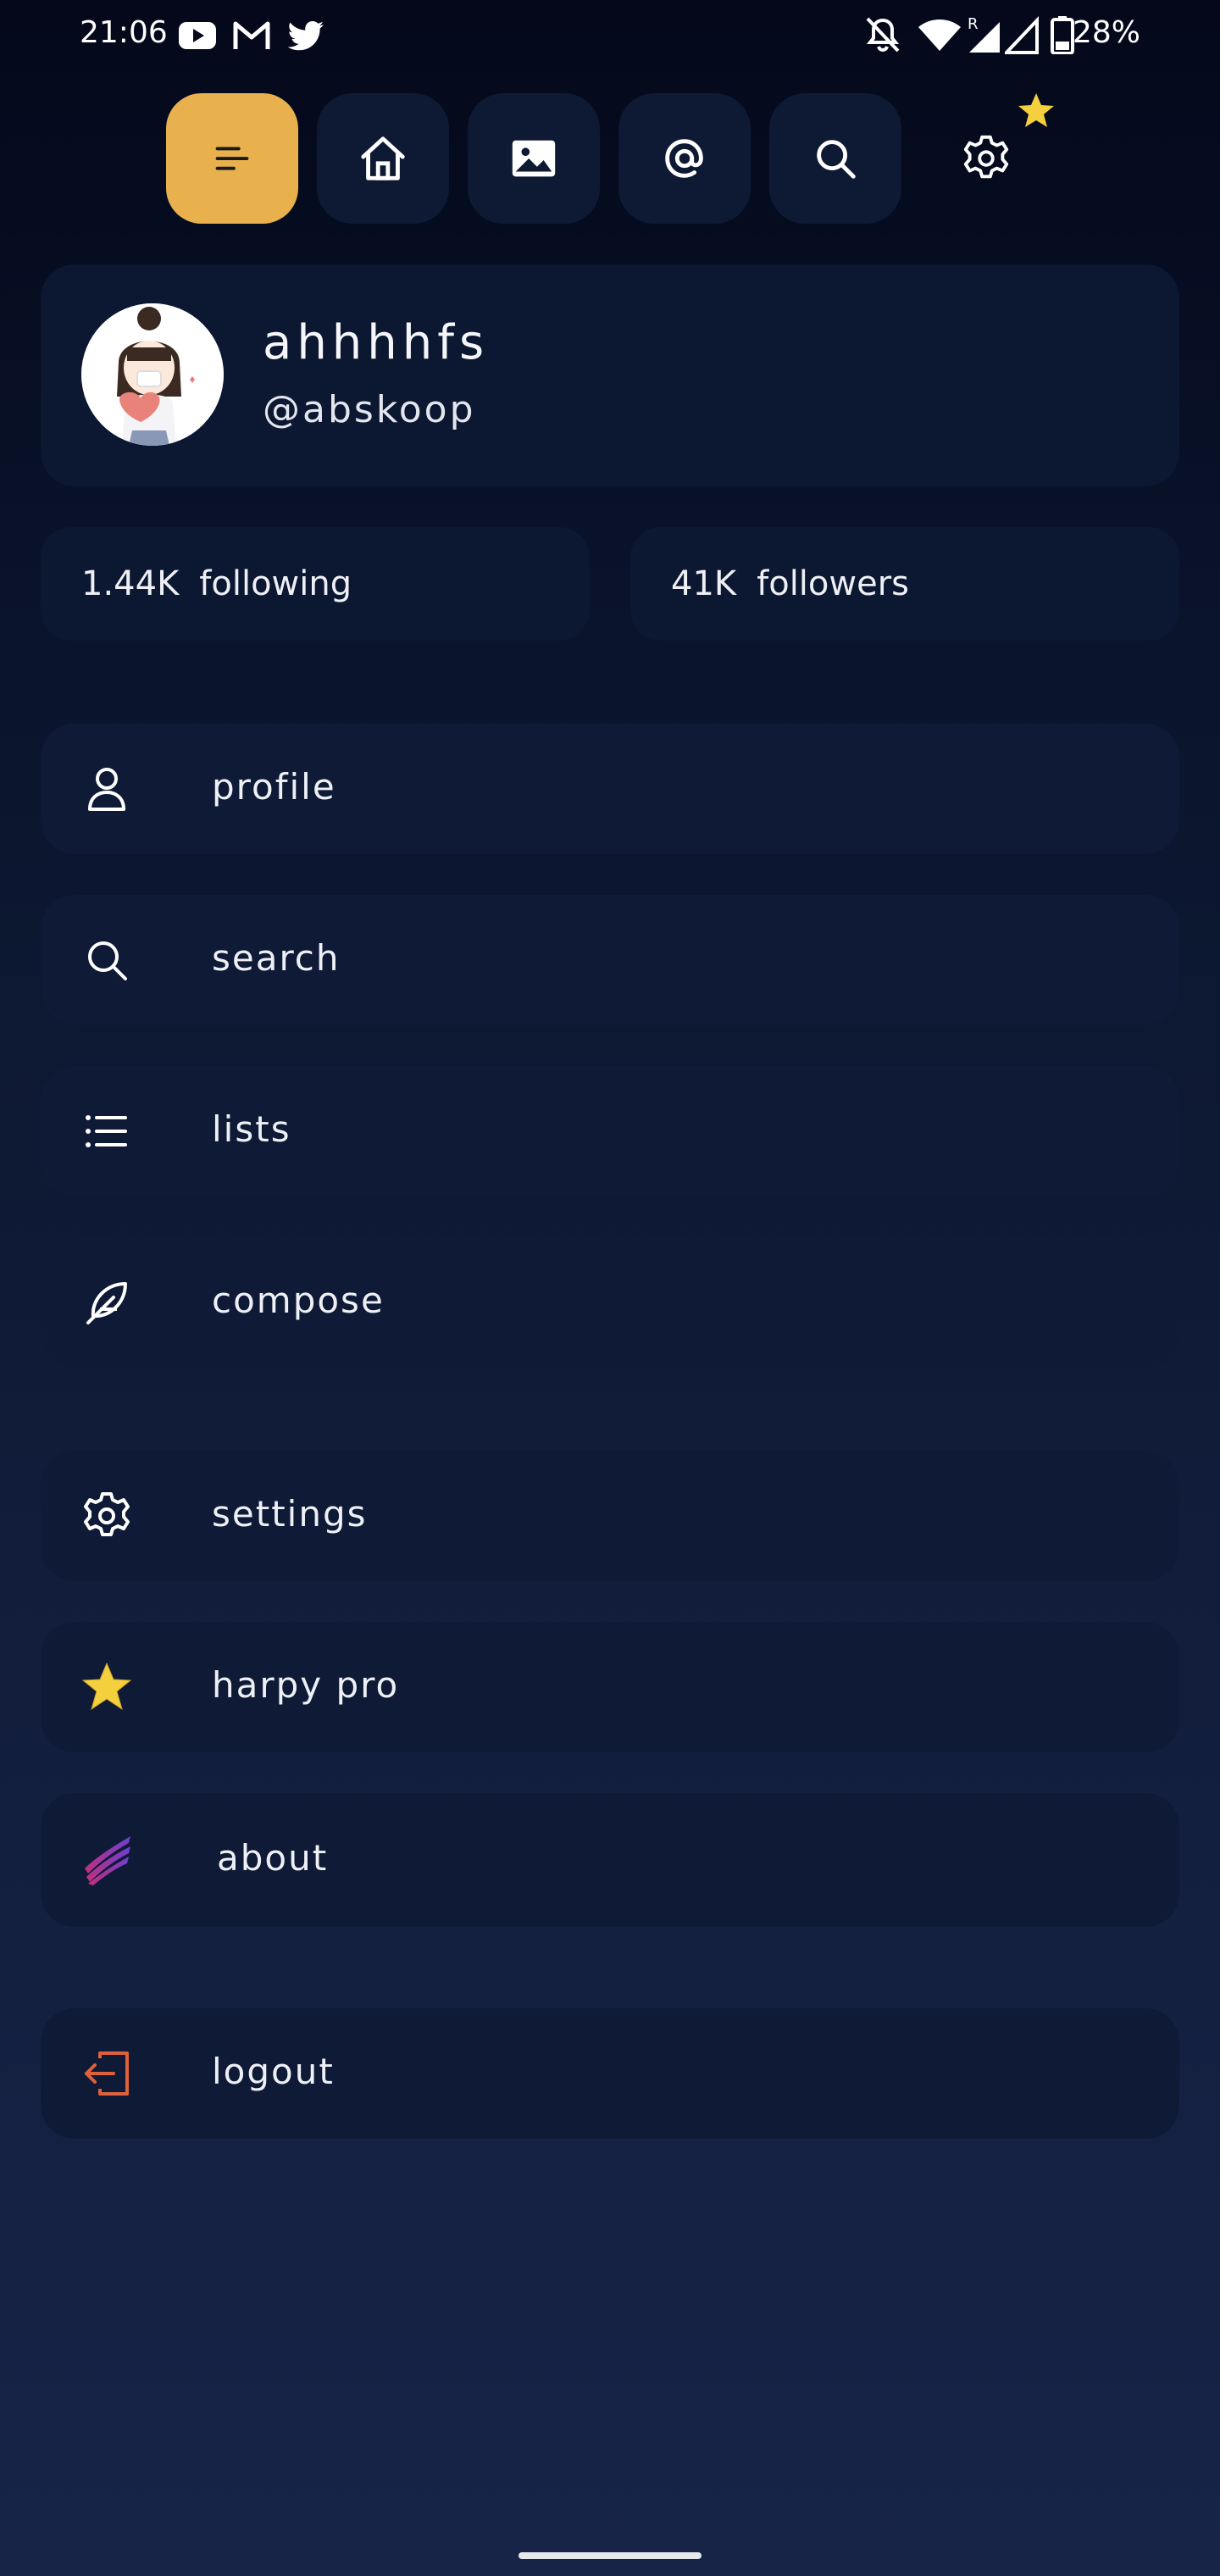 The image size is (1220, 2576). What do you see at coordinates (130, 583) in the screenshot?
I see `following-count: 1.44K` at bounding box center [130, 583].